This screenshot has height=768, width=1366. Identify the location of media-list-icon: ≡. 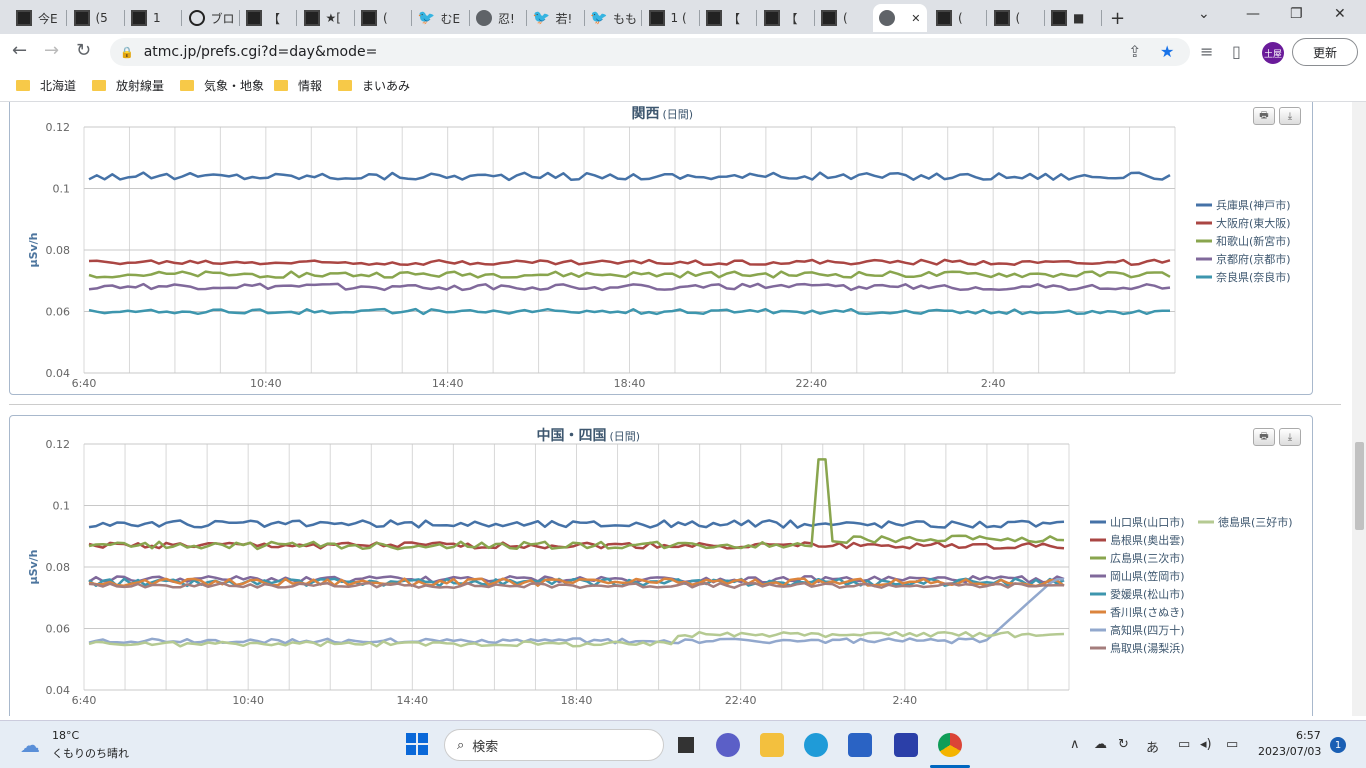
(1206, 51).